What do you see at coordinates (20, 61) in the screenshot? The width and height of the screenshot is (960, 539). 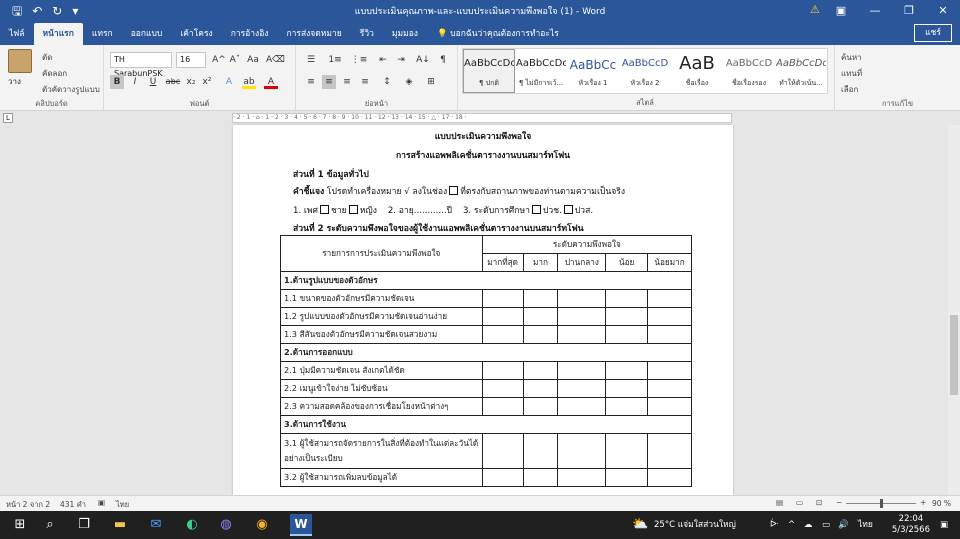 I see `paste-icon` at bounding box center [20, 61].